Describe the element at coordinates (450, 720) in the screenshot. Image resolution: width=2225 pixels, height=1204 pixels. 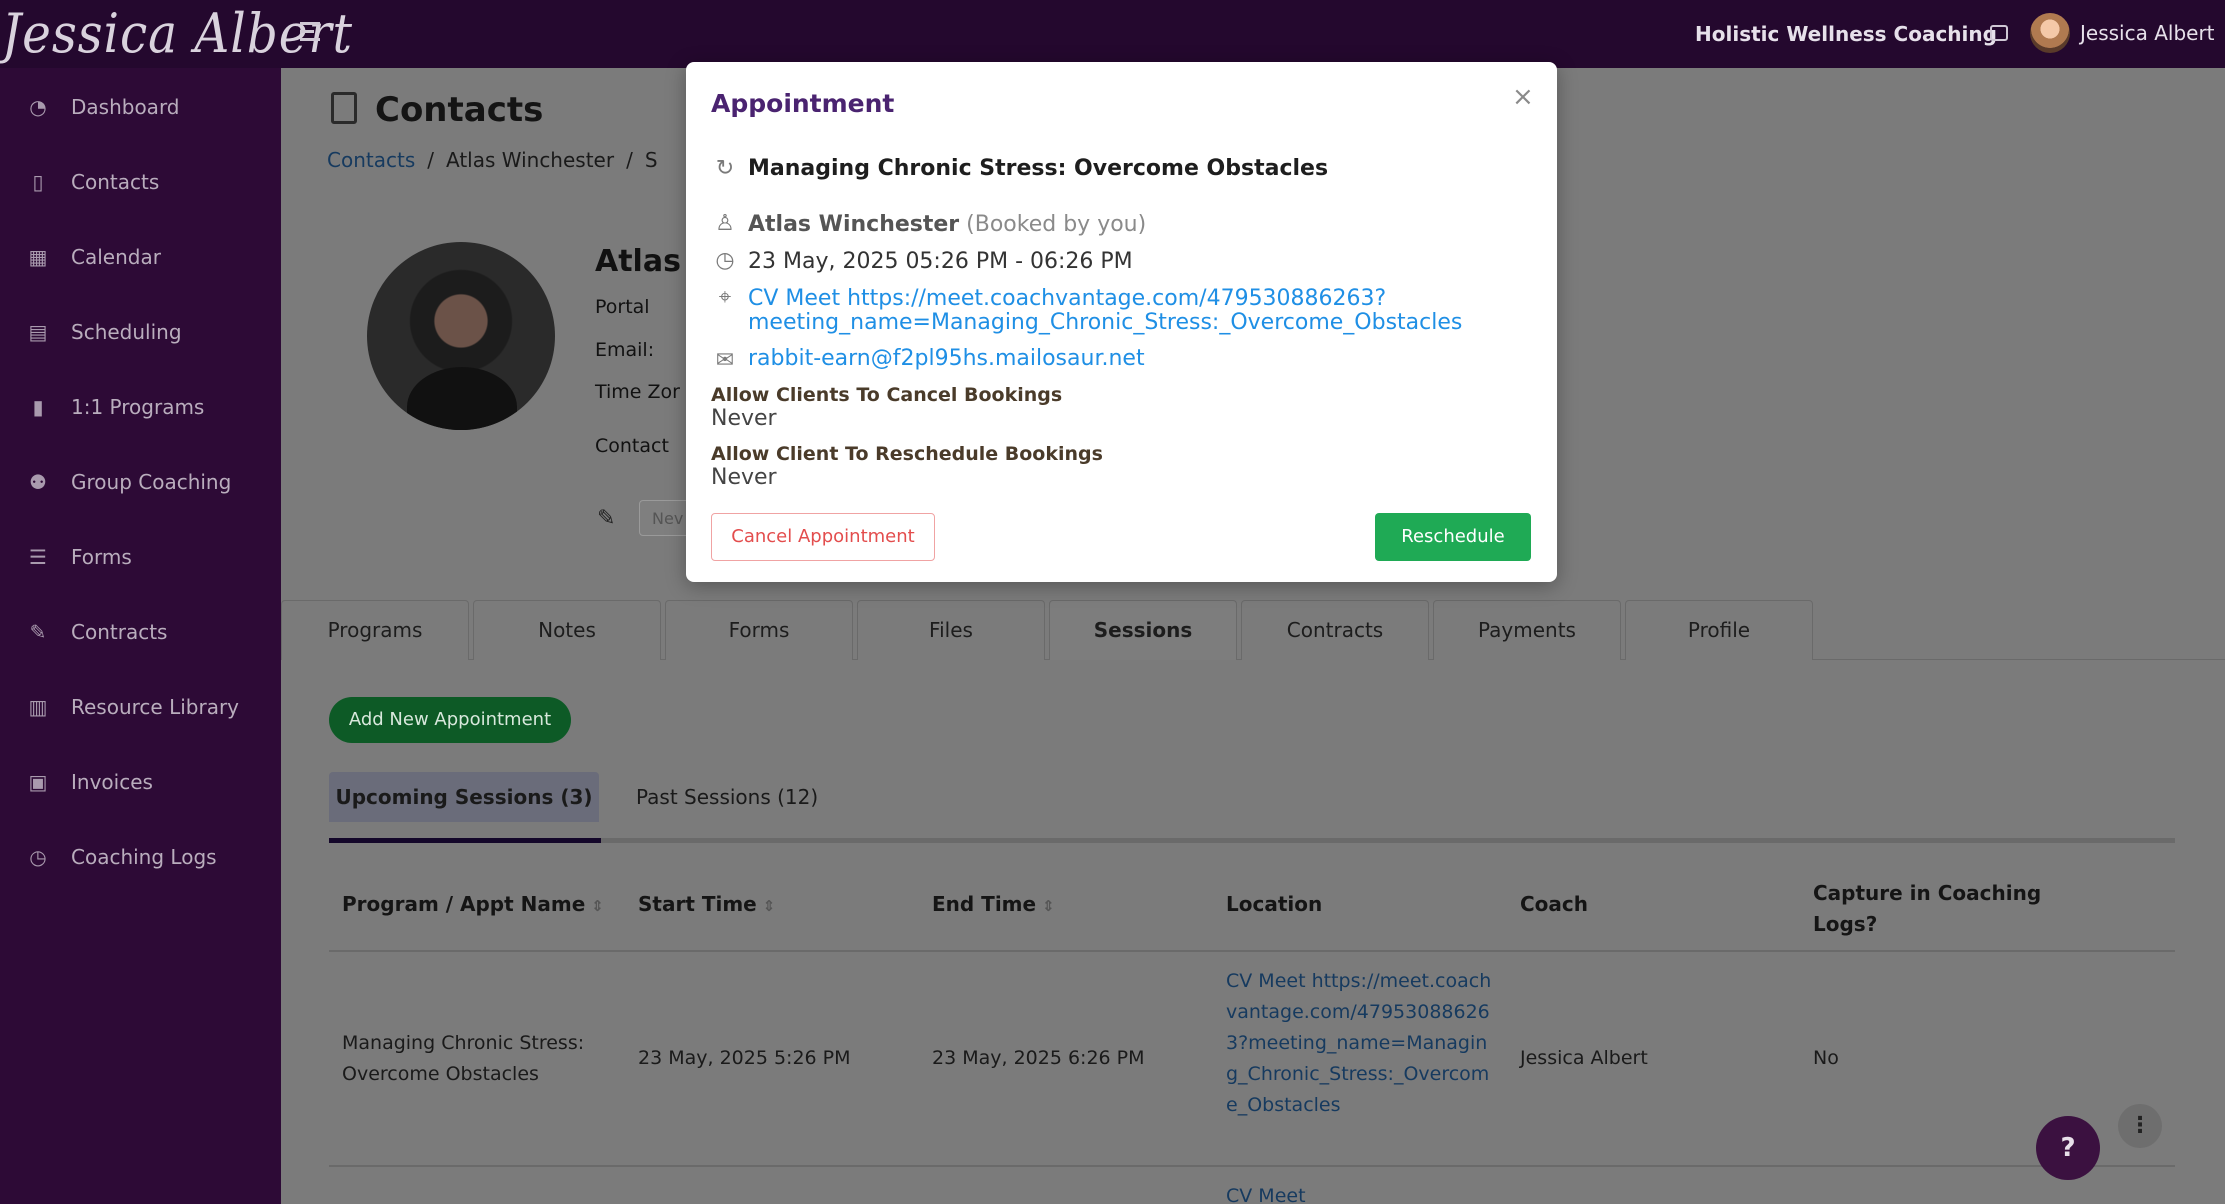
I see `add-appointment-button: Add New Appointment` at that location.